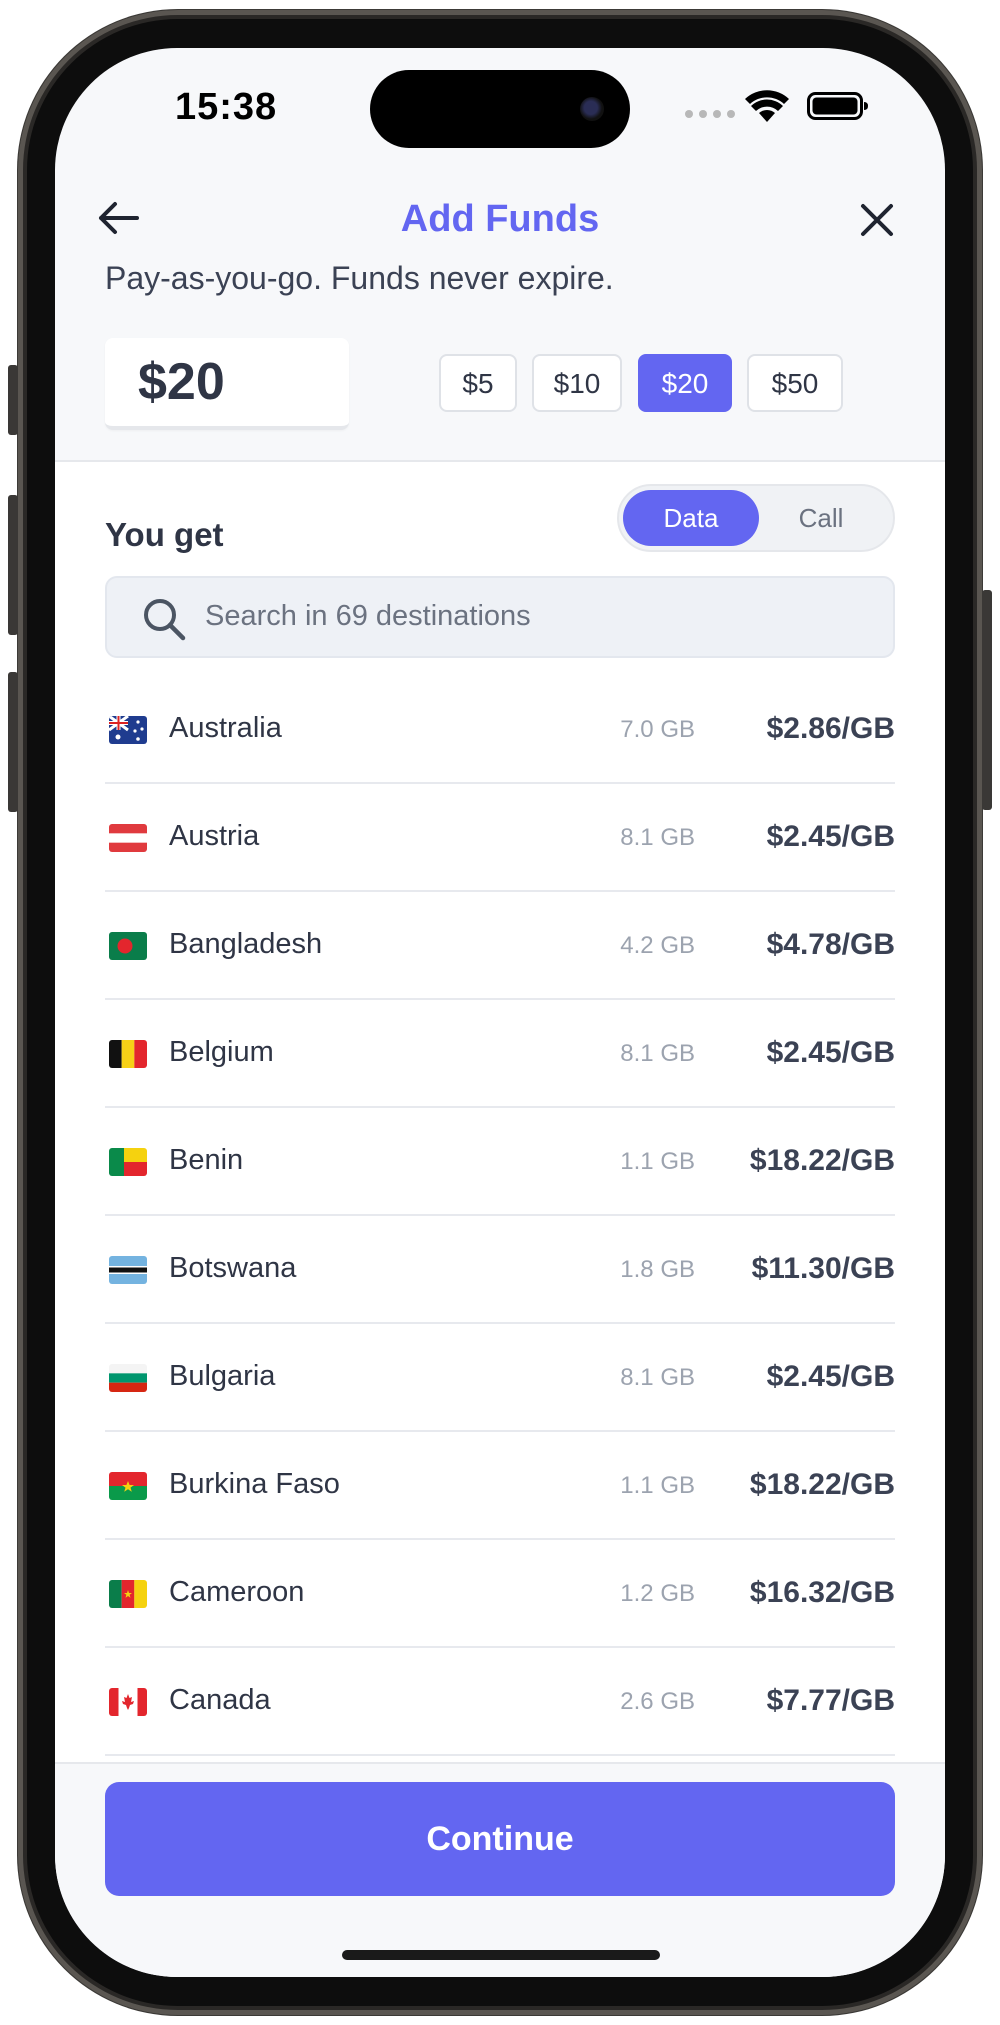 This screenshot has width=1000, height=2025. What do you see at coordinates (821, 518) in the screenshot?
I see `toggle-call: Call` at bounding box center [821, 518].